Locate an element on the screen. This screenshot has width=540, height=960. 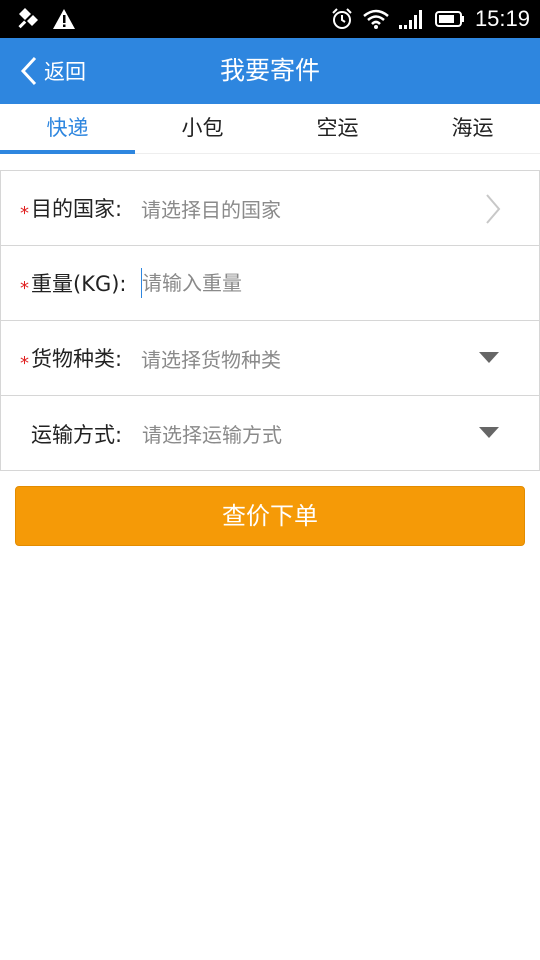
destination-country-label: 目的国家: is located at coordinates (77, 209).